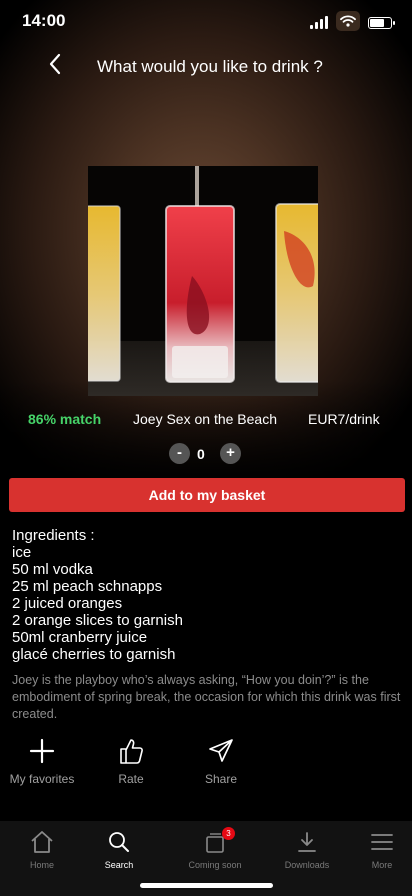 This screenshot has height=896, width=412. What do you see at coordinates (87, 586) in the screenshot?
I see `ingredient-item: 25 ml peach schnapps` at bounding box center [87, 586].